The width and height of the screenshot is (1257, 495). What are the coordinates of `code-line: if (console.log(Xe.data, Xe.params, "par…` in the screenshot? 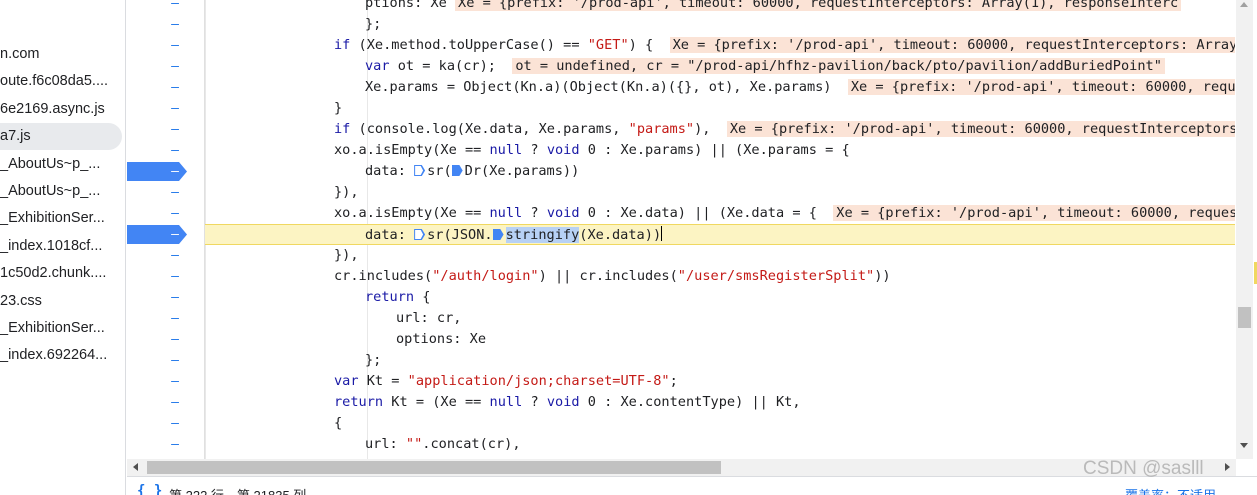 It's located at (720, 129).